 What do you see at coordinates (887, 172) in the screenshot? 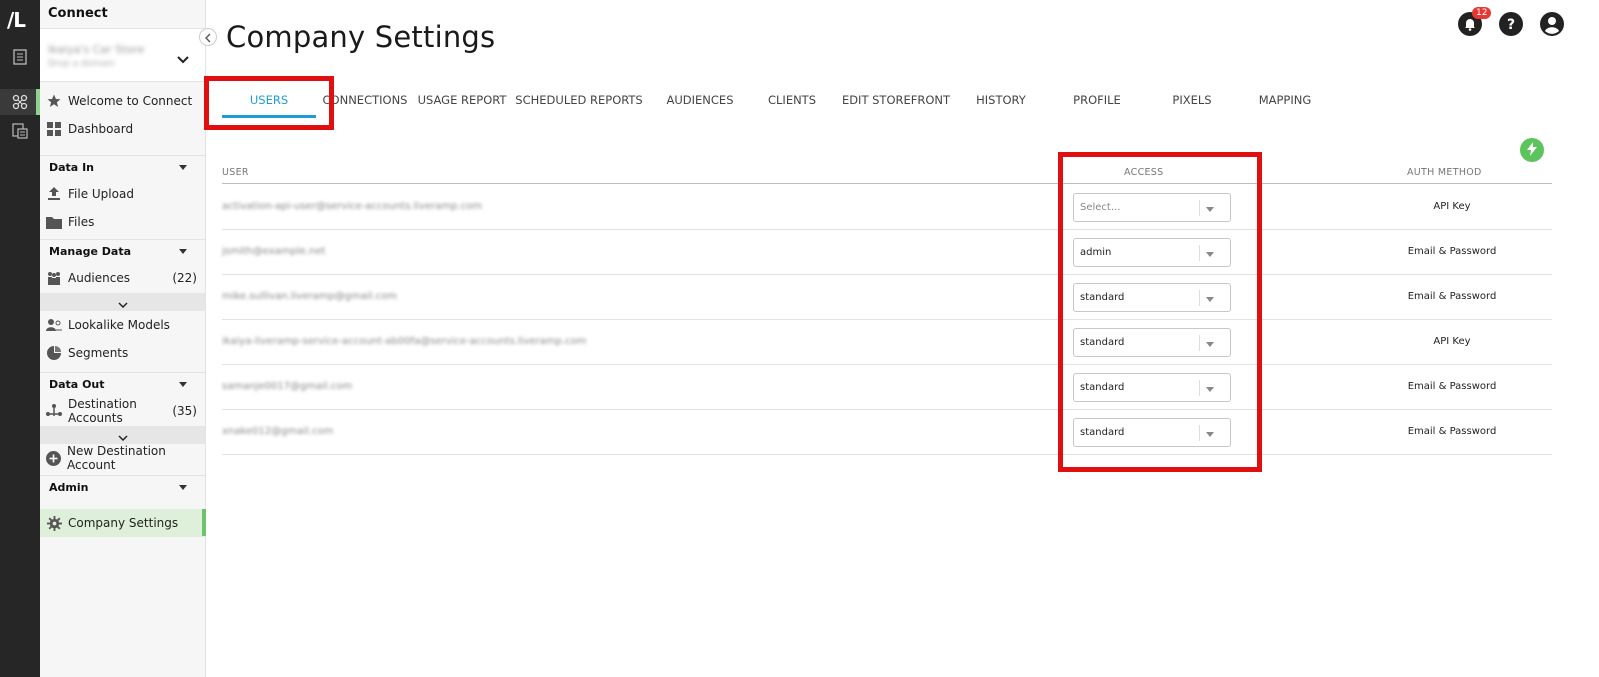
I see `users-table-header: USER ACCESS AUTH METHOD` at bounding box center [887, 172].